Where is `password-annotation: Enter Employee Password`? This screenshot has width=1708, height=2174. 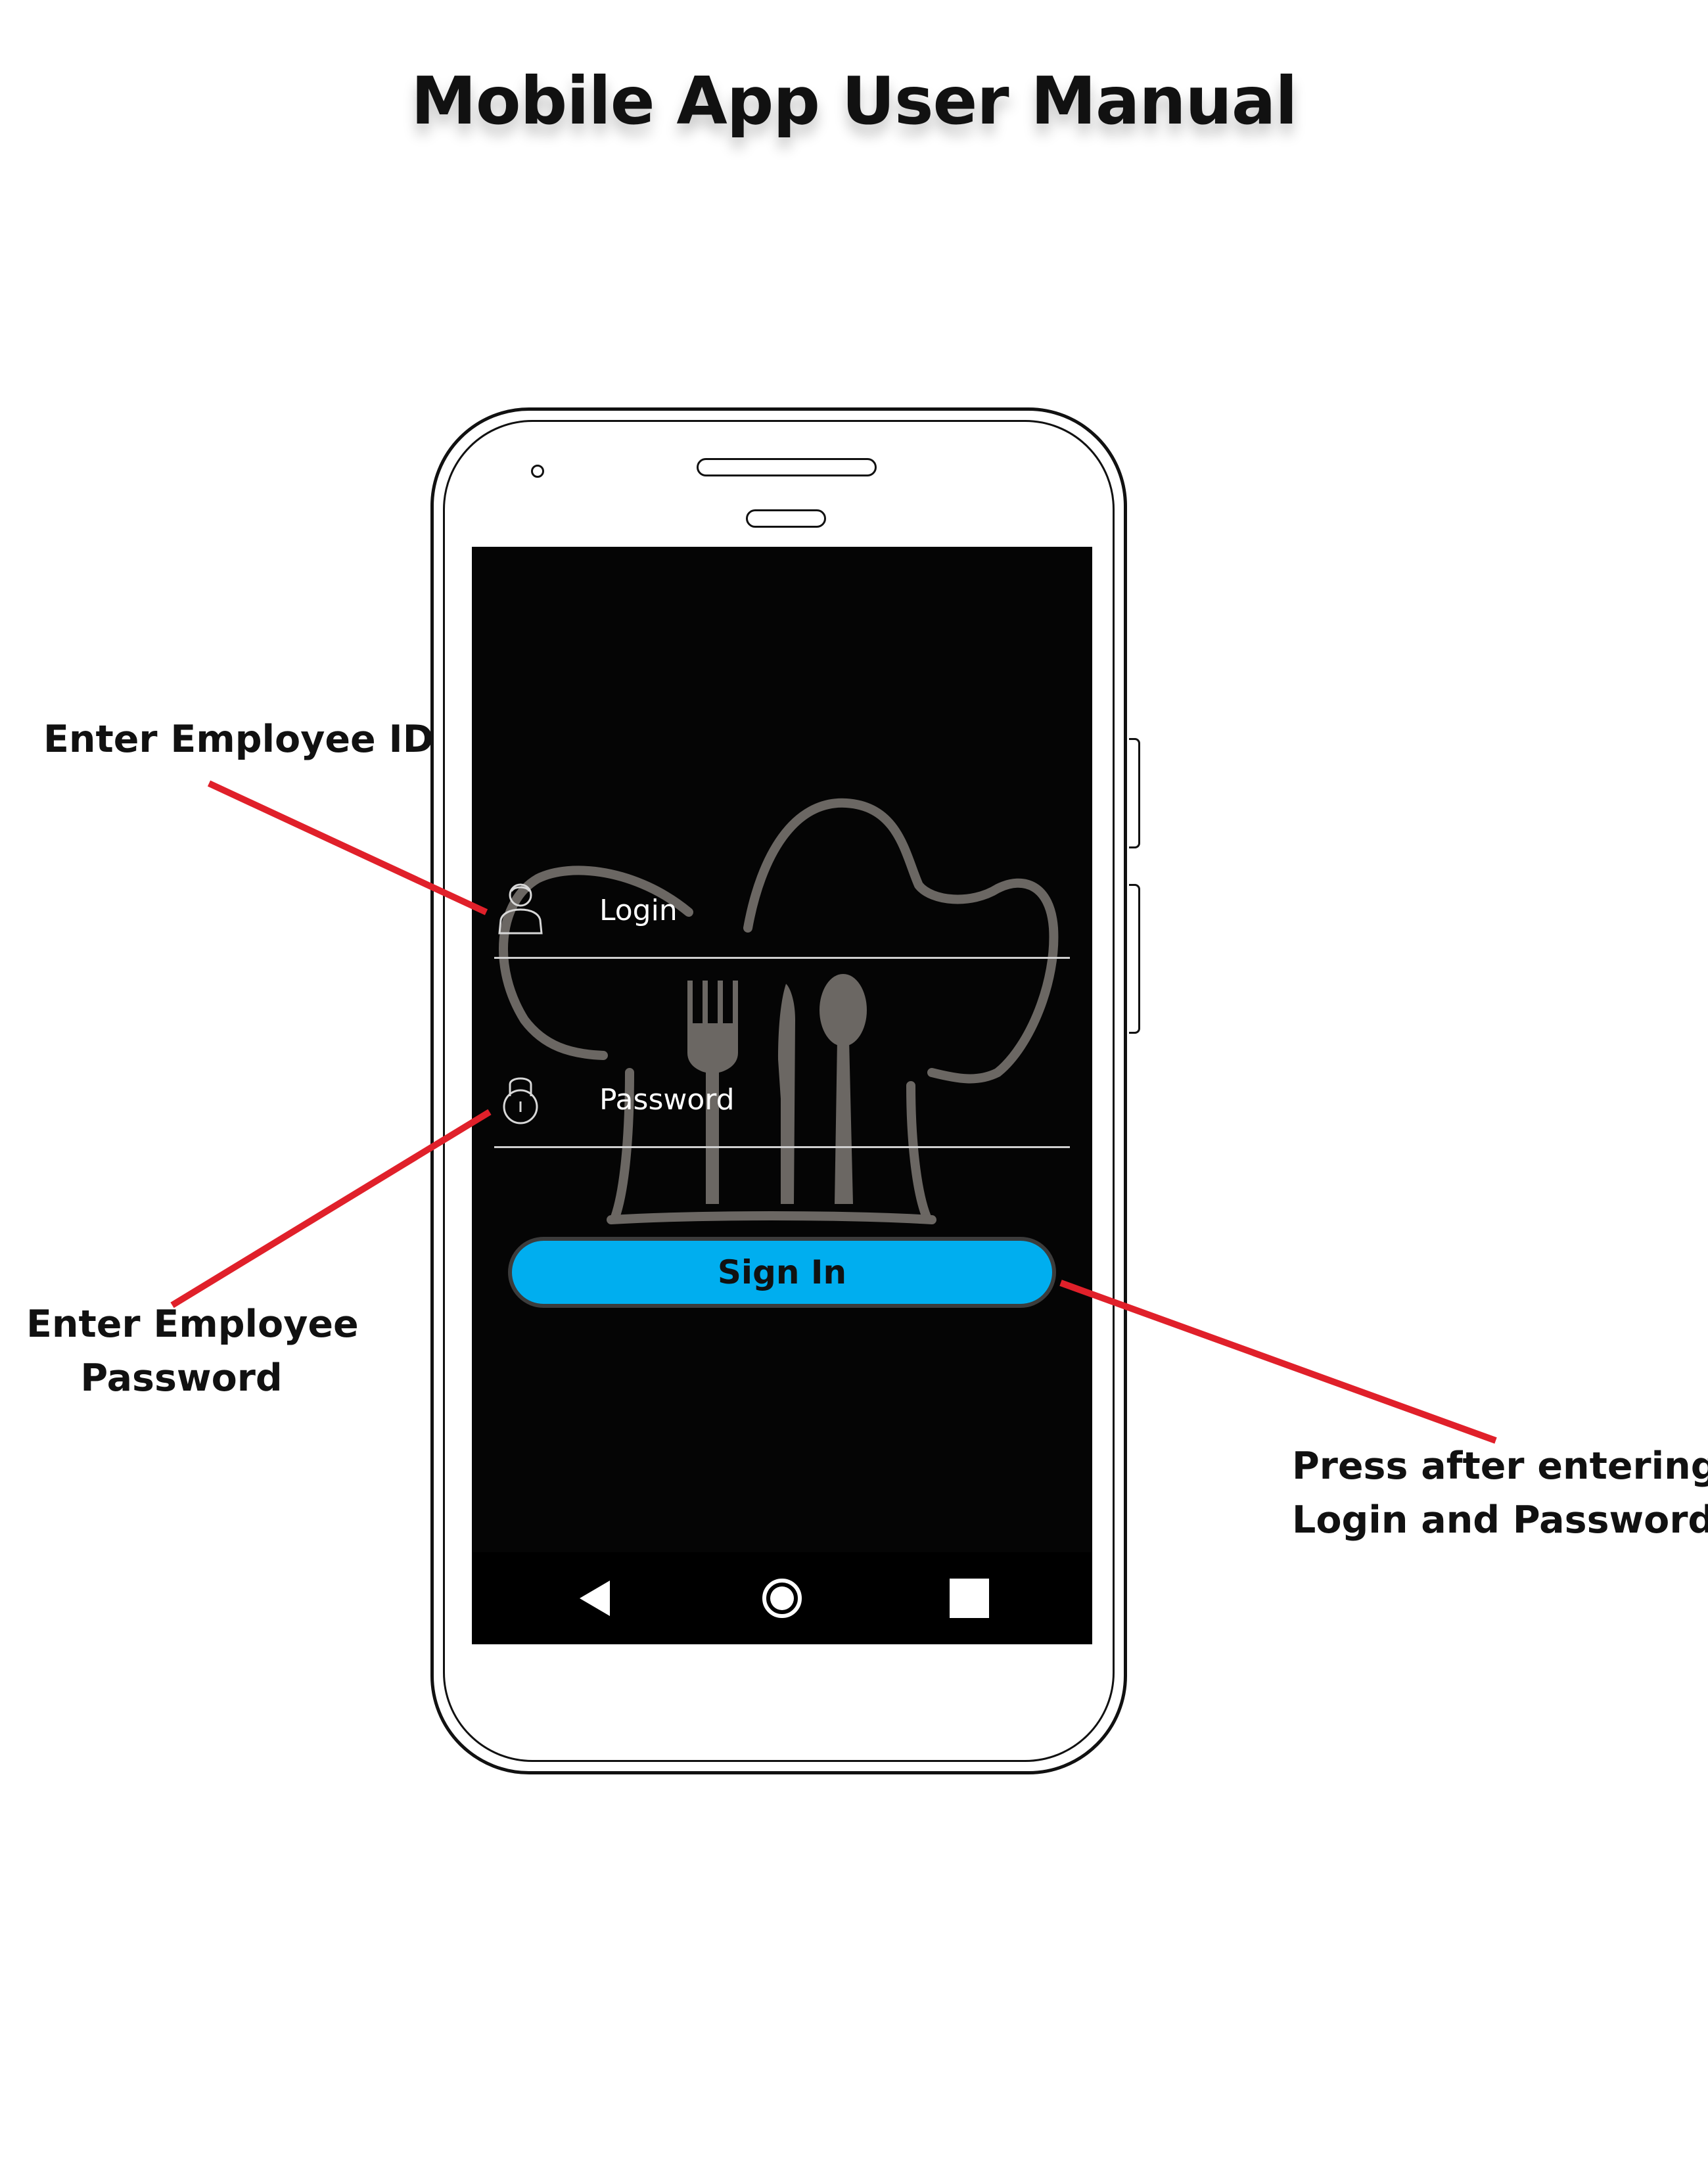 password-annotation: Enter Employee Password is located at coordinates (193, 1351).